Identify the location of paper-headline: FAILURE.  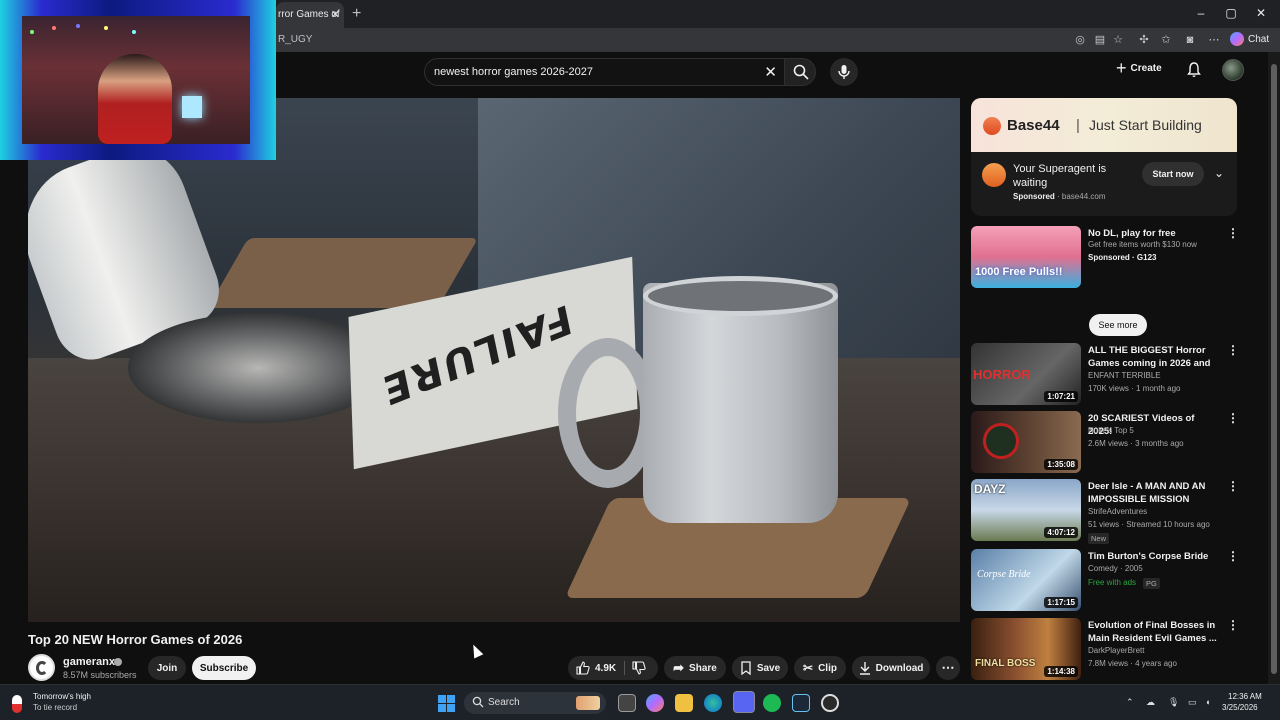
(476, 354).